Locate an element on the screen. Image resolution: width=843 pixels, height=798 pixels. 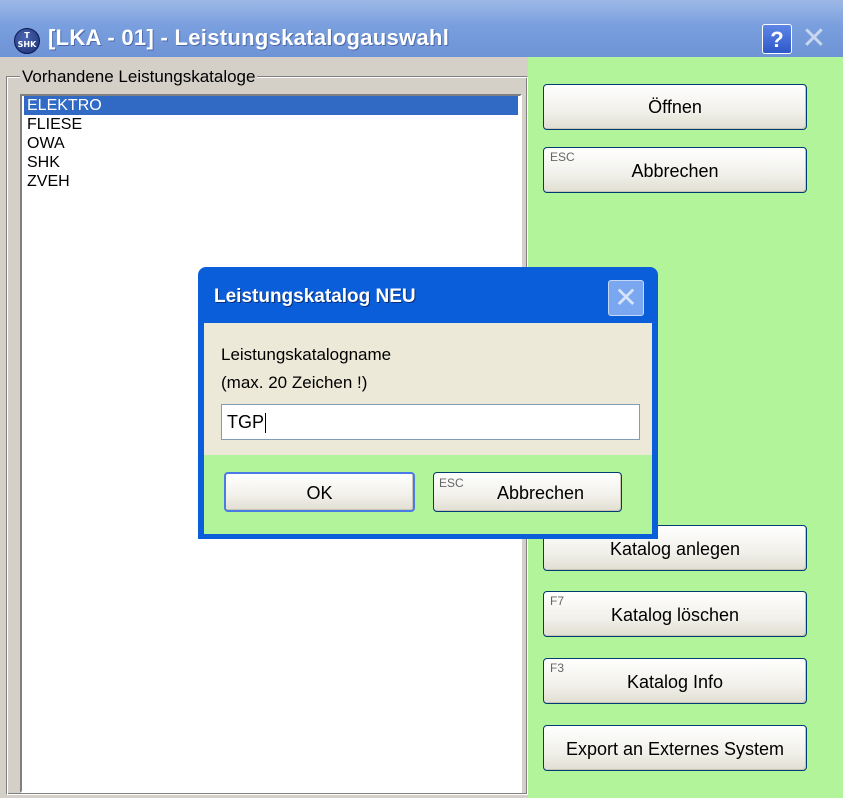
cancel-button-label: Abbrechen is located at coordinates (675, 171).